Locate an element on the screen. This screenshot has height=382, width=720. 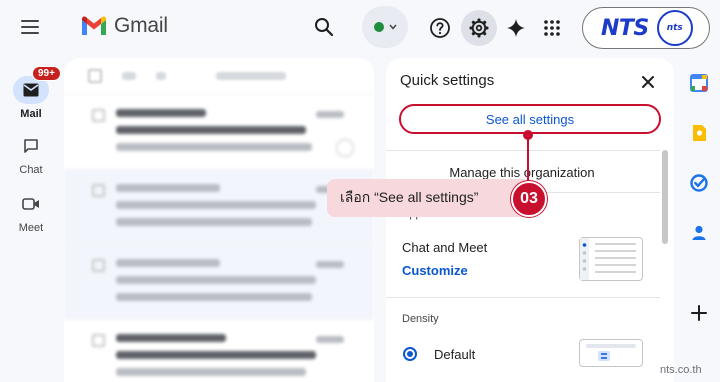
mail-toolbar is located at coordinates (219, 76).